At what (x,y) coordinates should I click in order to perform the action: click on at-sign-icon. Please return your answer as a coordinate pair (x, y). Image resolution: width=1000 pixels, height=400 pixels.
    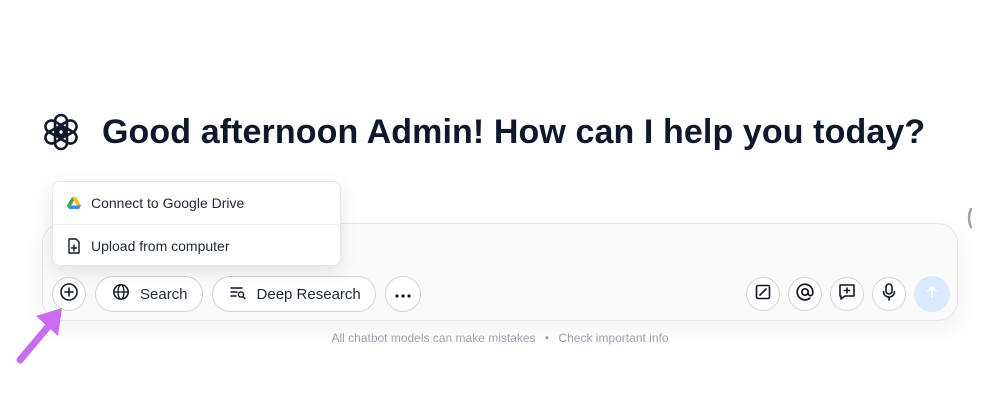
    Looking at the image, I should click on (805, 294).